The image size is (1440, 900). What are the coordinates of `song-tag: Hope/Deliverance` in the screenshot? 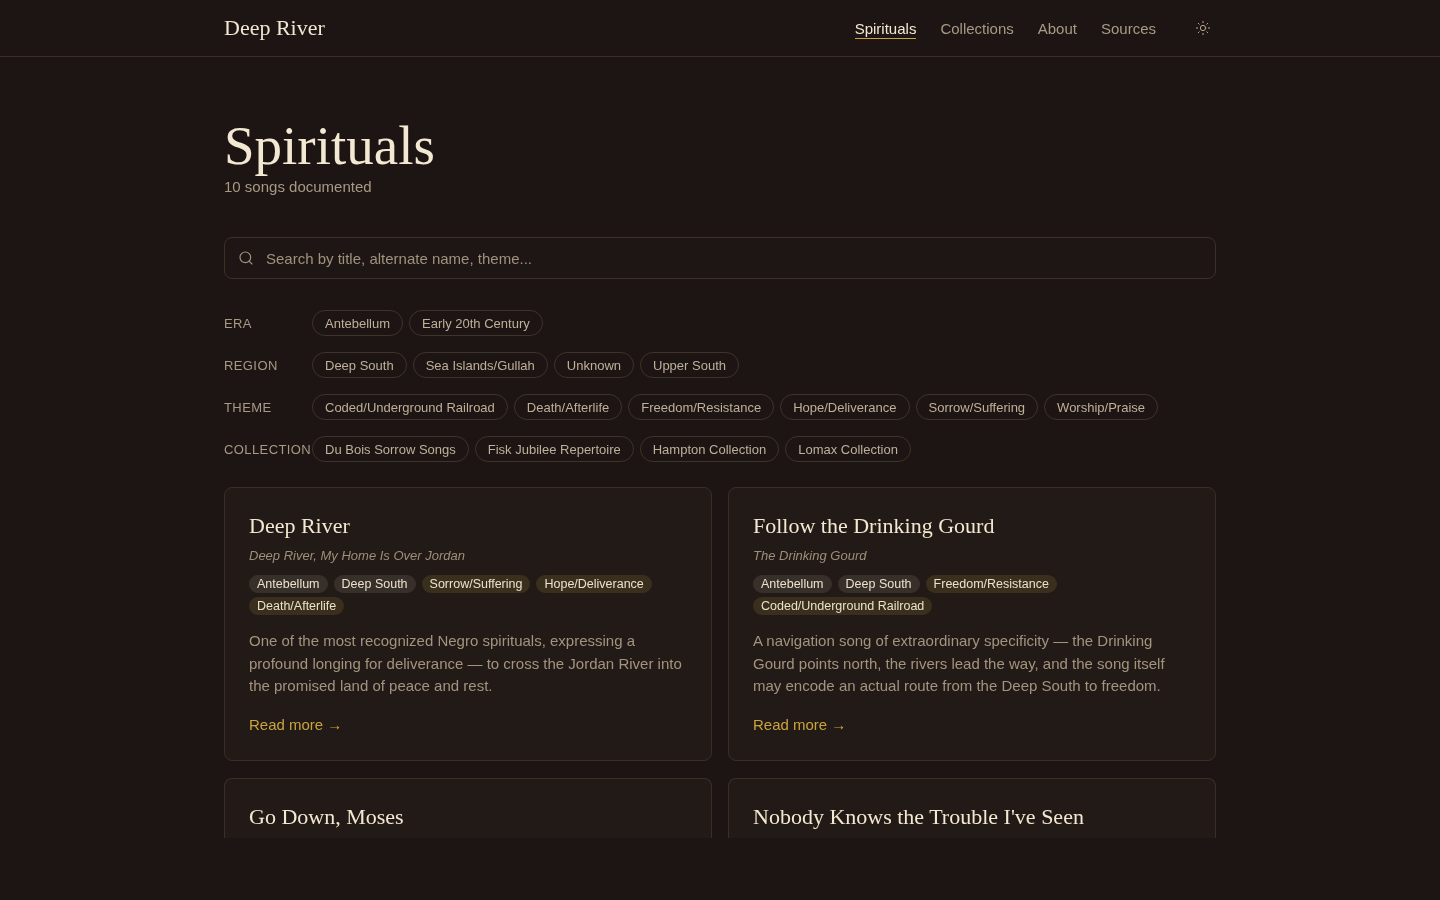 It's located at (594, 584).